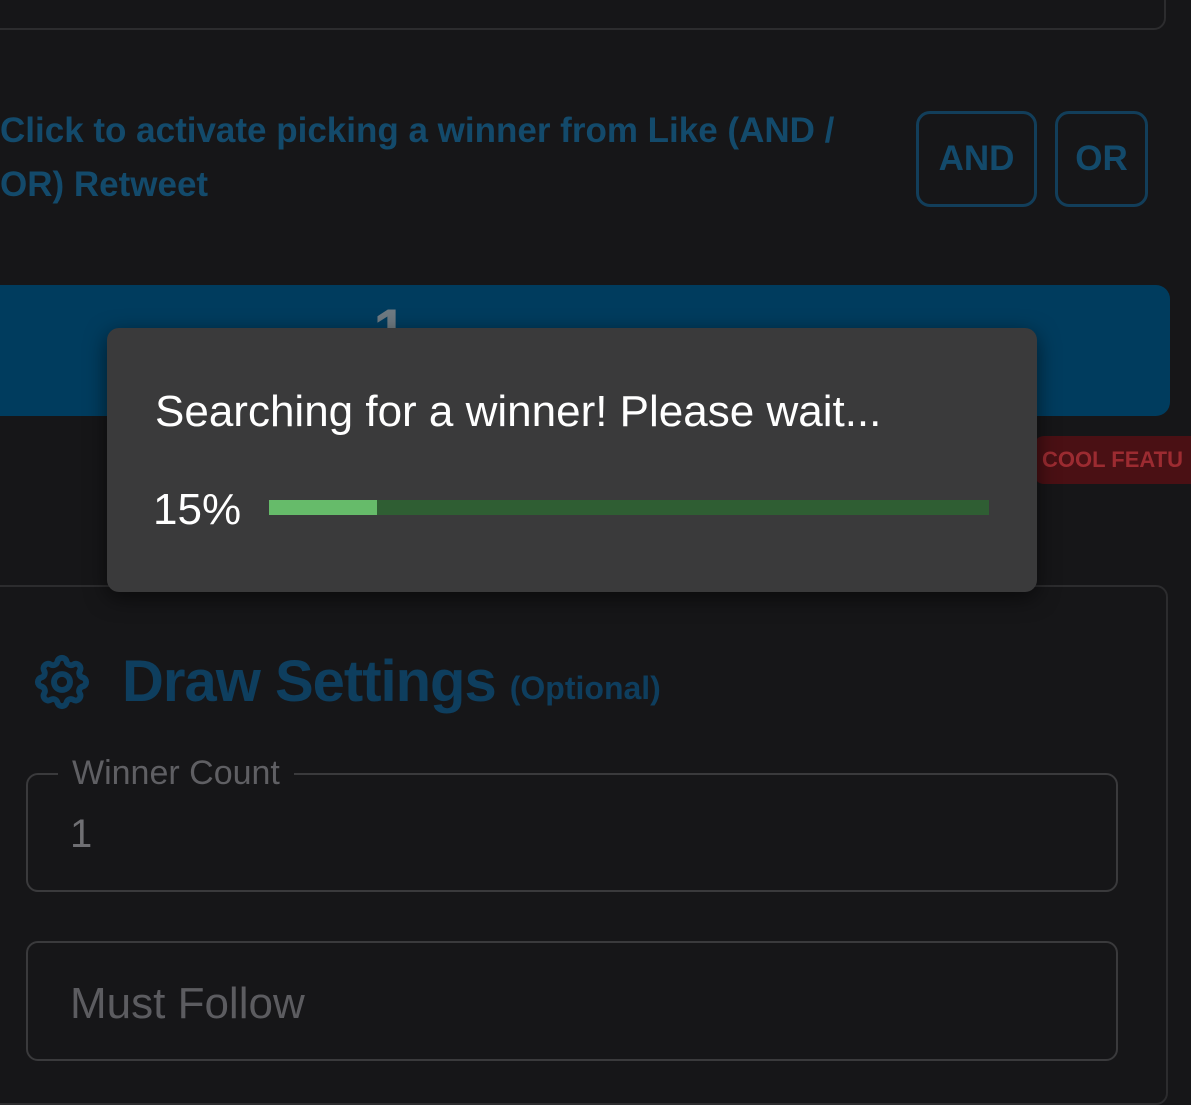 Image resolution: width=1191 pixels, height=1105 pixels. Describe the element at coordinates (323, 507) in the screenshot. I see `progress-bar-fill` at that location.